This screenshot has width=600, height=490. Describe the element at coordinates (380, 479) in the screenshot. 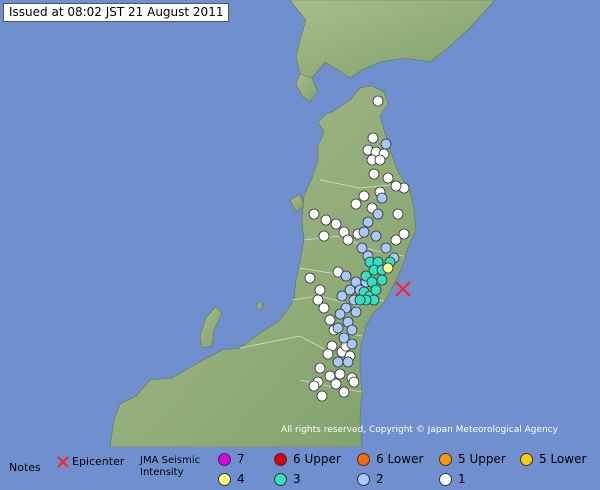

I see `legend-level-label: 2` at that location.